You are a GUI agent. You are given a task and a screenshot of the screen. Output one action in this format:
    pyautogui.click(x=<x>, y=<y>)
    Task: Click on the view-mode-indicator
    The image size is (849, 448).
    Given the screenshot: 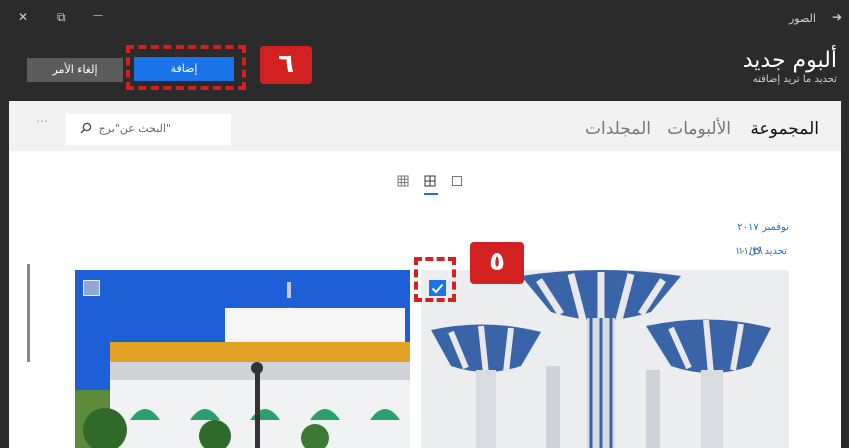 What is the action you would take?
    pyautogui.click(x=431, y=194)
    